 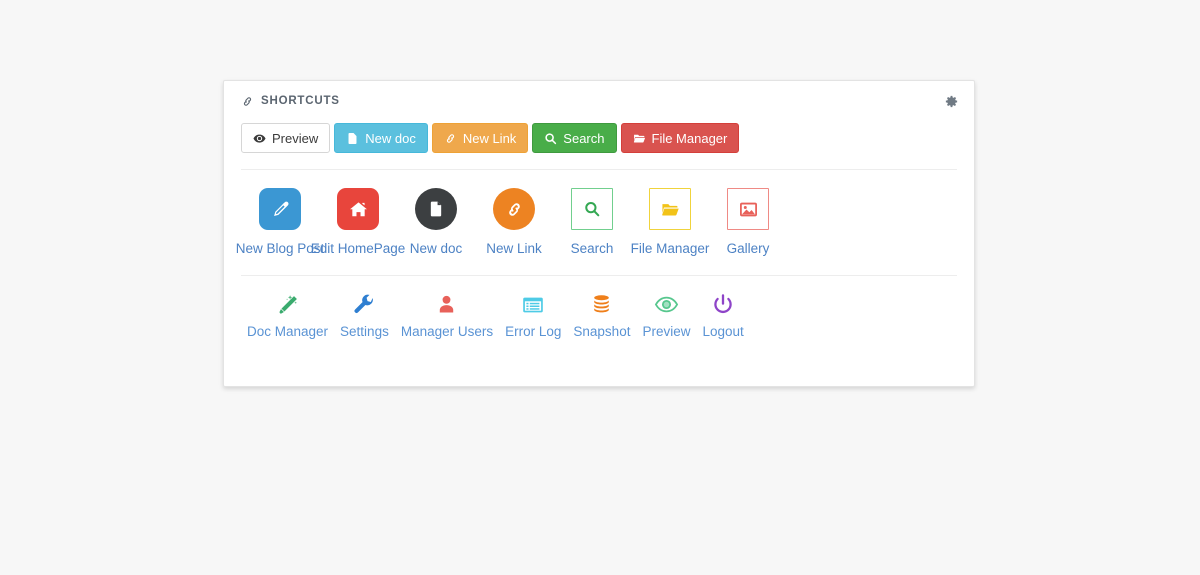 What do you see at coordinates (390, 138) in the screenshot?
I see `new-doc-button-label: New doc` at bounding box center [390, 138].